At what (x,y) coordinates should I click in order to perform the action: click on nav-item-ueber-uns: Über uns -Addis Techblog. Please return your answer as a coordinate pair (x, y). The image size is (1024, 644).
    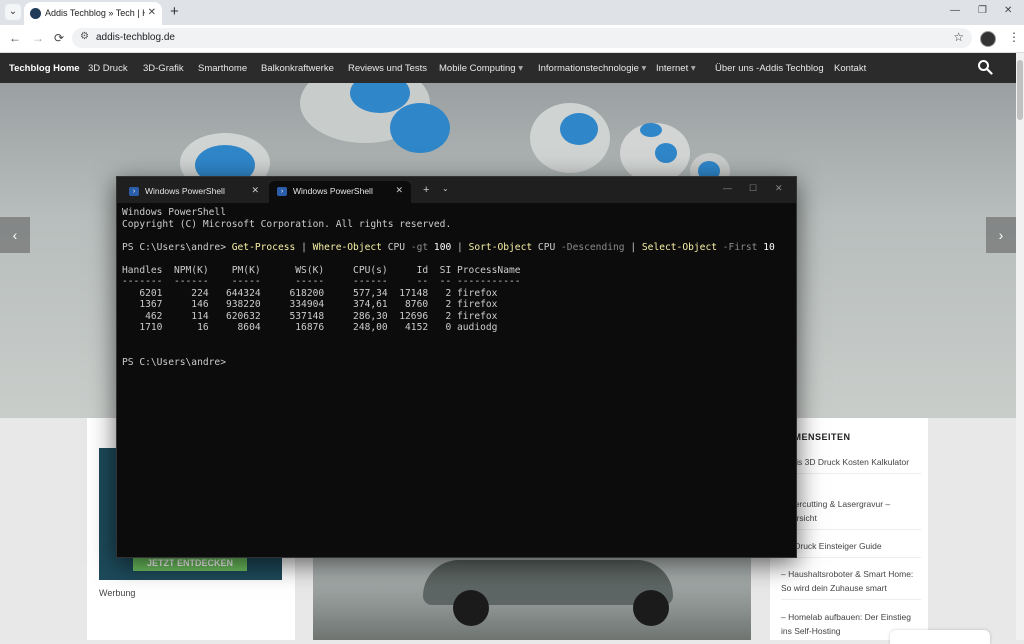
    Looking at the image, I should click on (769, 68).